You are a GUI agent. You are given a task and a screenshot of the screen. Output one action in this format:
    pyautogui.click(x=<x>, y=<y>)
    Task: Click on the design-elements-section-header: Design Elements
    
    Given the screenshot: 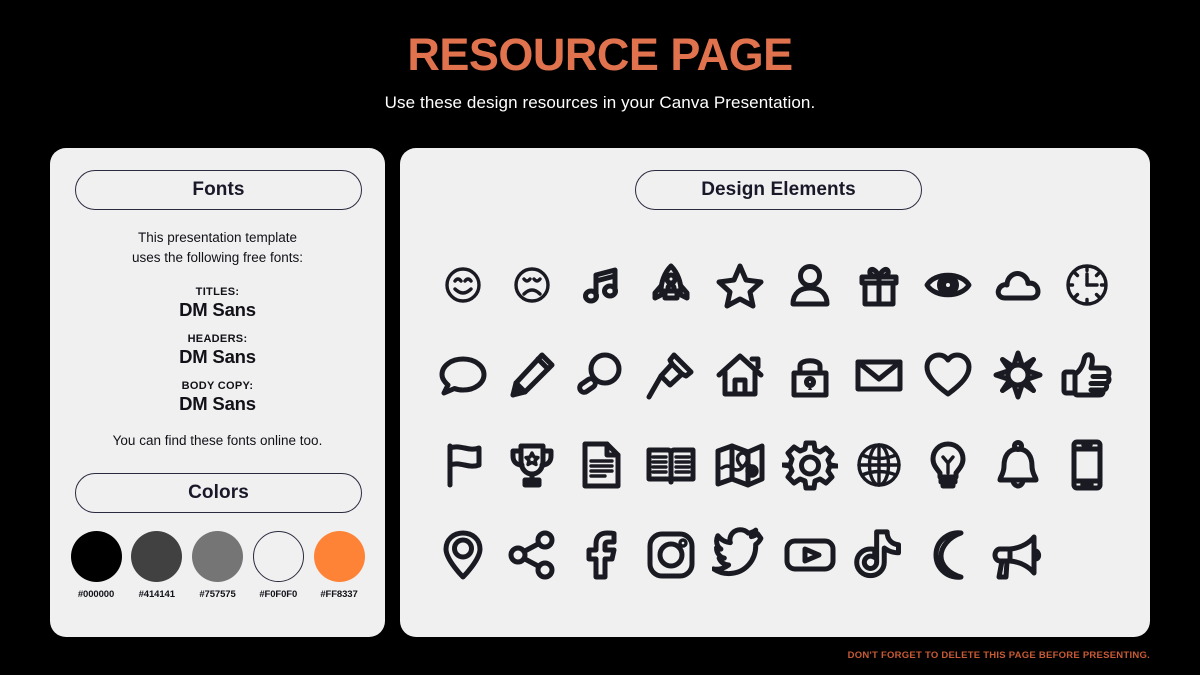 What is the action you would take?
    pyautogui.click(x=778, y=190)
    